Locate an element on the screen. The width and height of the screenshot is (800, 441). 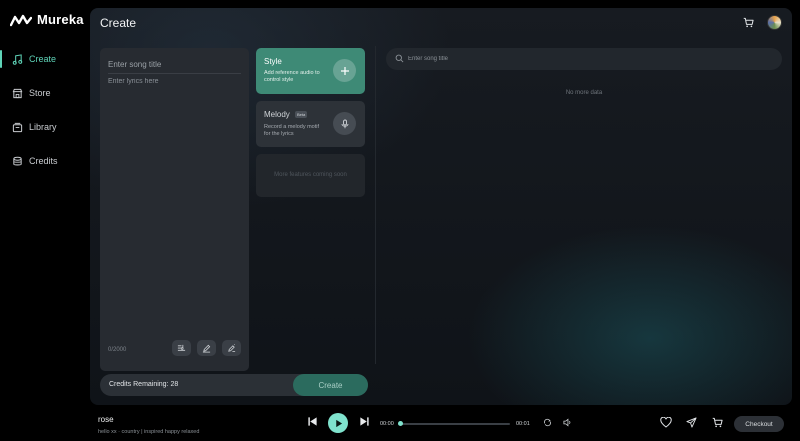
avatar is located at coordinates (774, 22).